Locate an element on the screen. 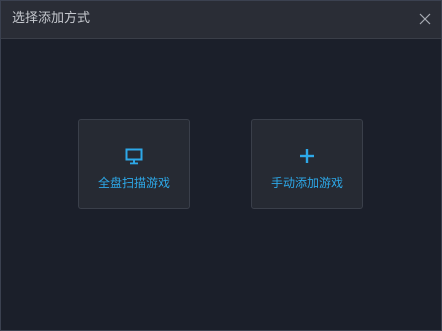 This screenshot has height=331, width=442. monitor-icon is located at coordinates (134, 157).